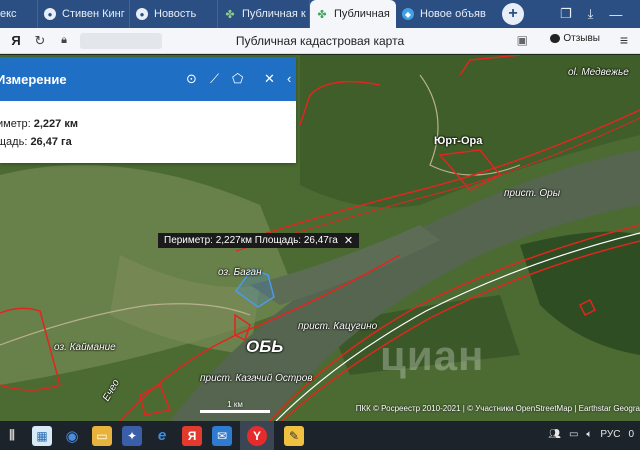 The width and height of the screenshot is (640, 450). I want to click on tab-label: Новое объяв, so click(453, 14).